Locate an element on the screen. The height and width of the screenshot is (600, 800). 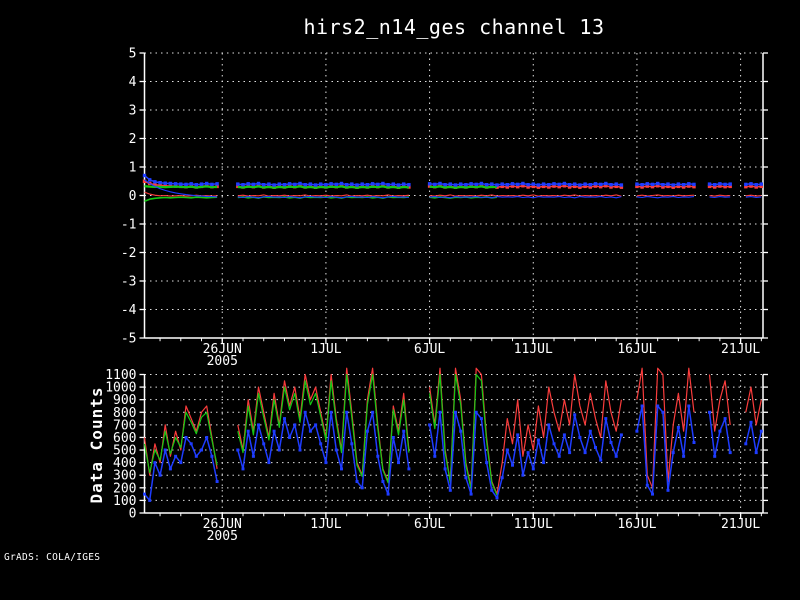
bias-upper-green-line is located at coordinates (323, 187).